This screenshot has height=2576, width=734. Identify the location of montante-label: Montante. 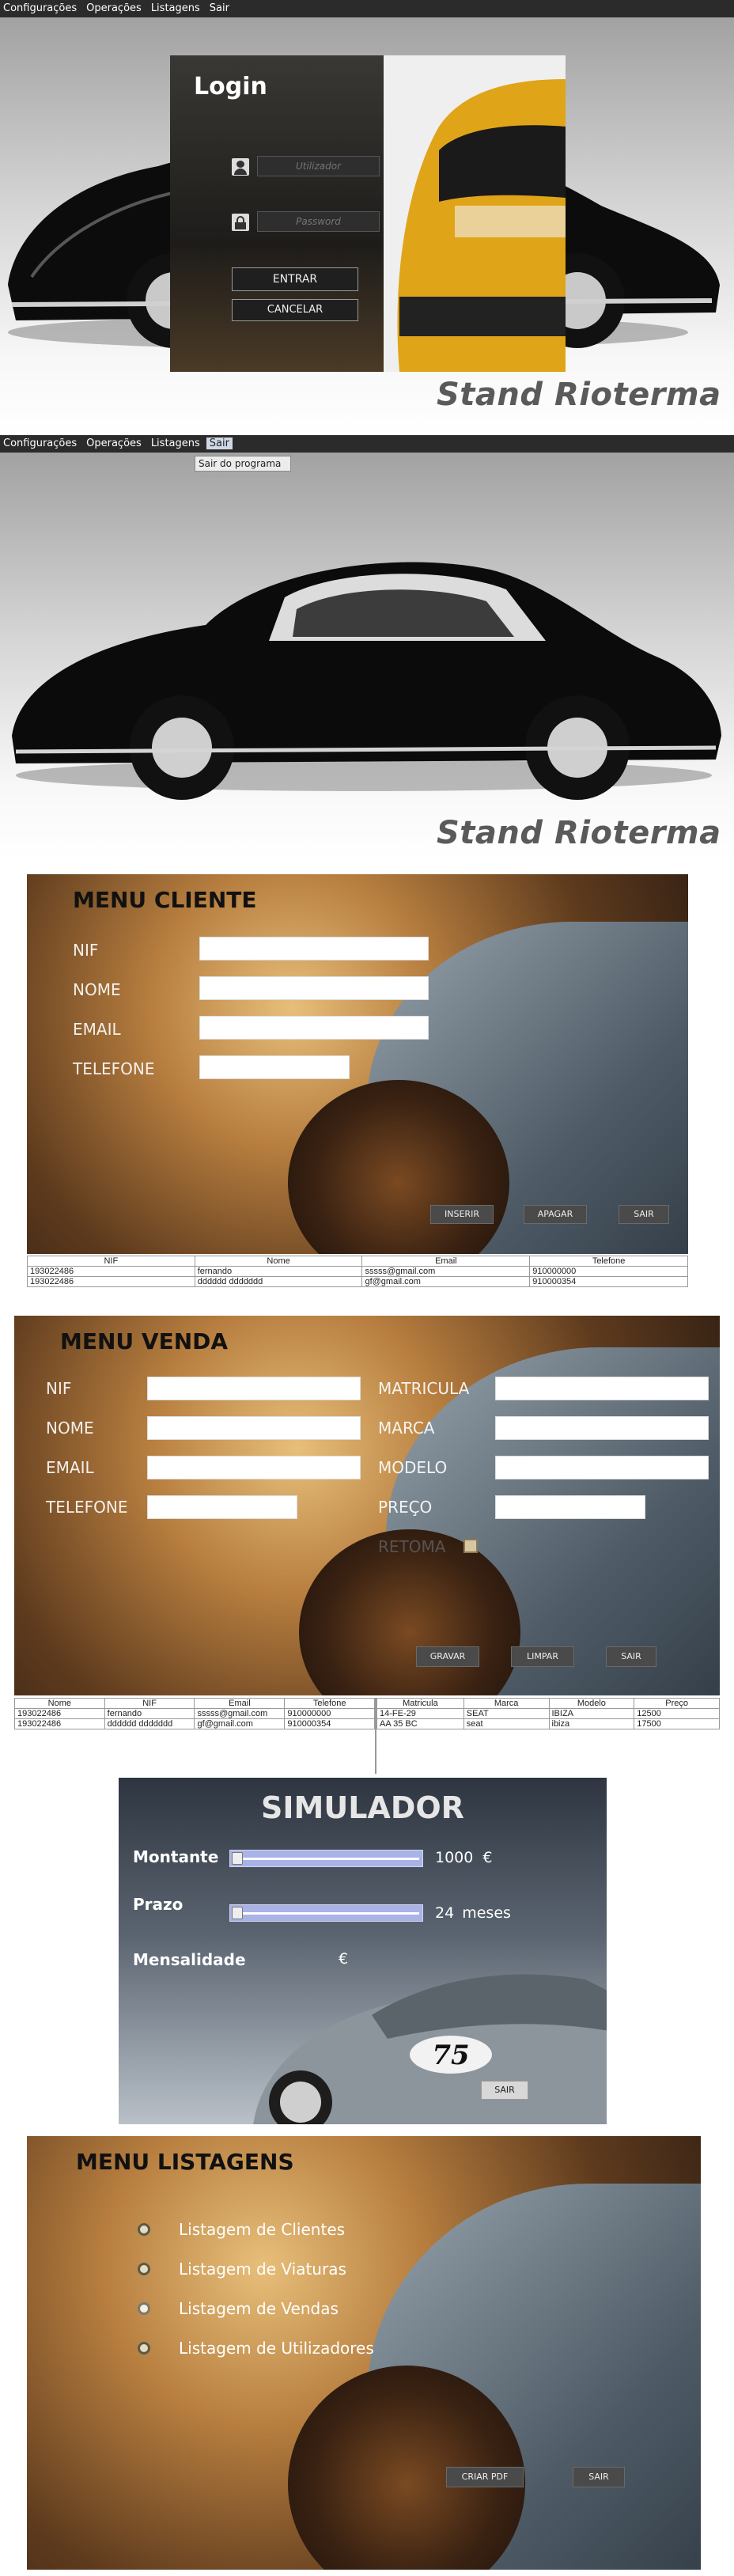
(176, 1856).